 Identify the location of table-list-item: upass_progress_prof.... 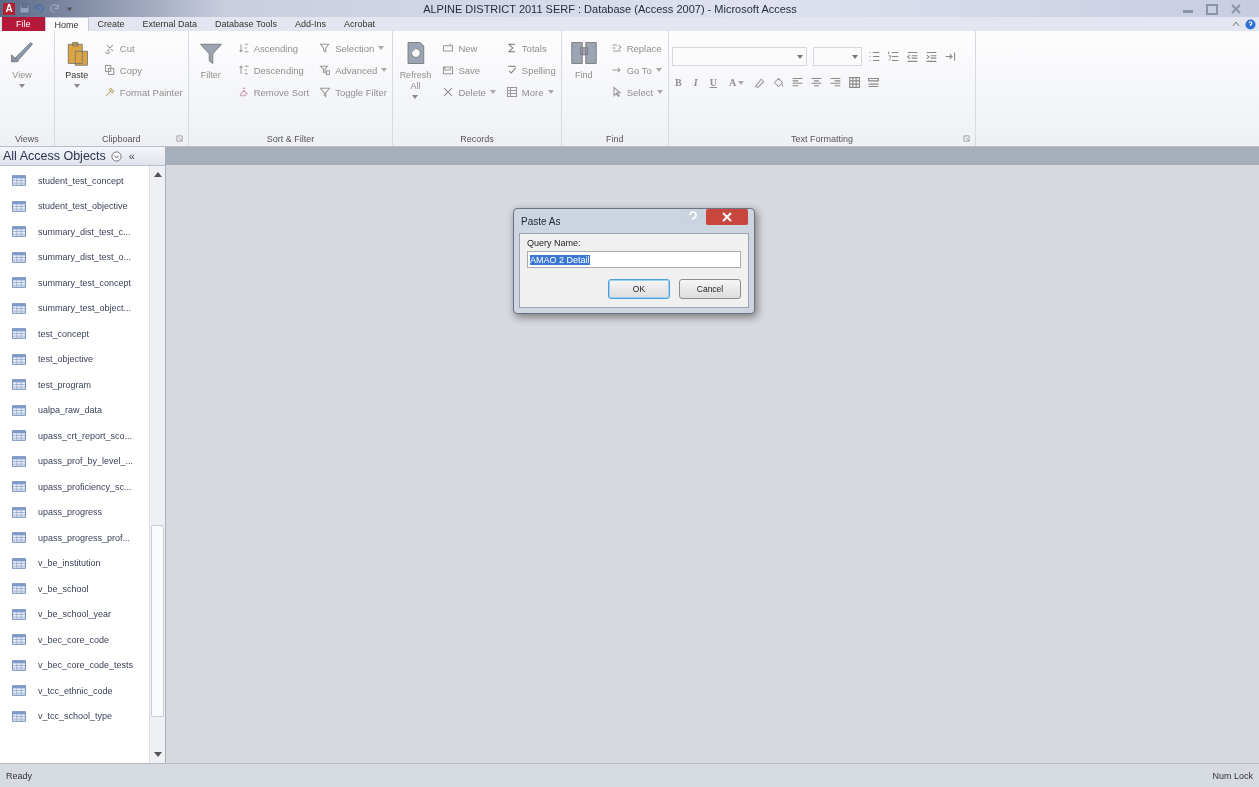
(74, 538).